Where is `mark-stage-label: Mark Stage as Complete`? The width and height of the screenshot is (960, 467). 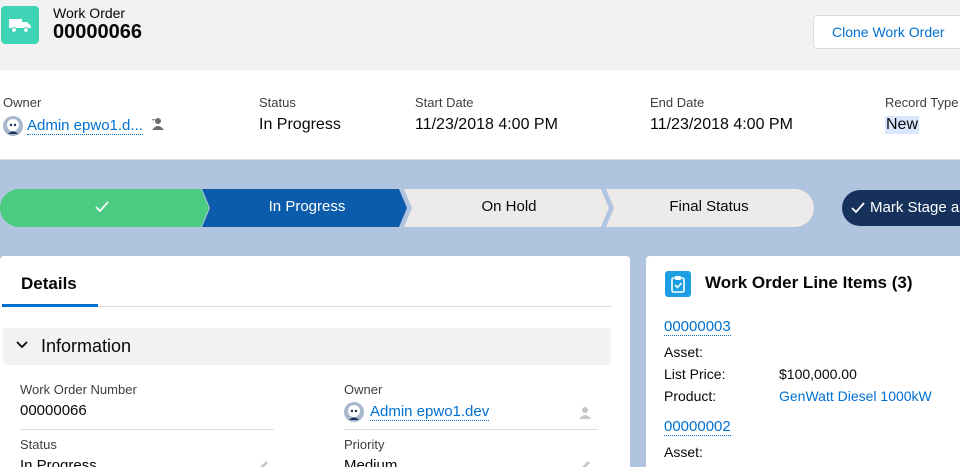 mark-stage-label: Mark Stage as Complete is located at coordinates (915, 207).